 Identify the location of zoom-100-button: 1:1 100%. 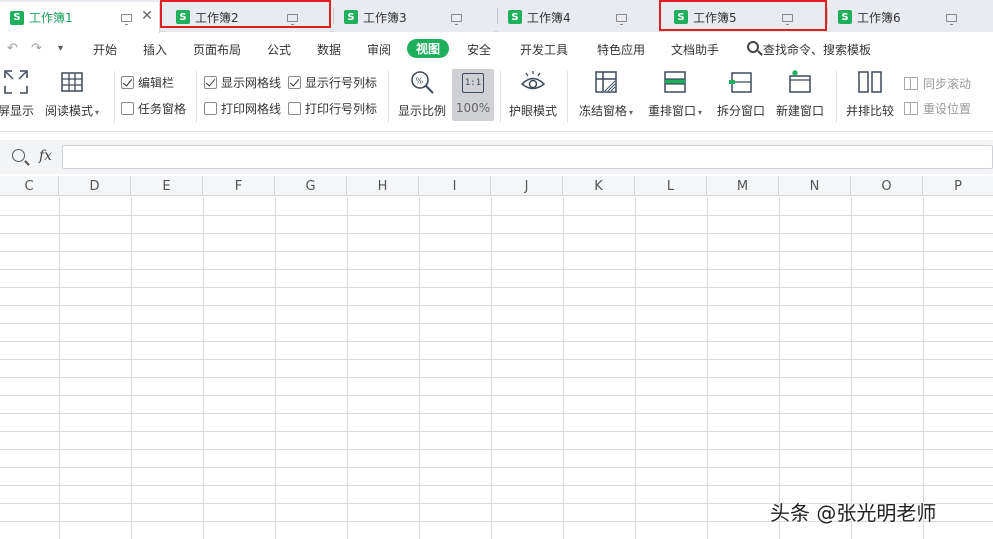
(473, 95).